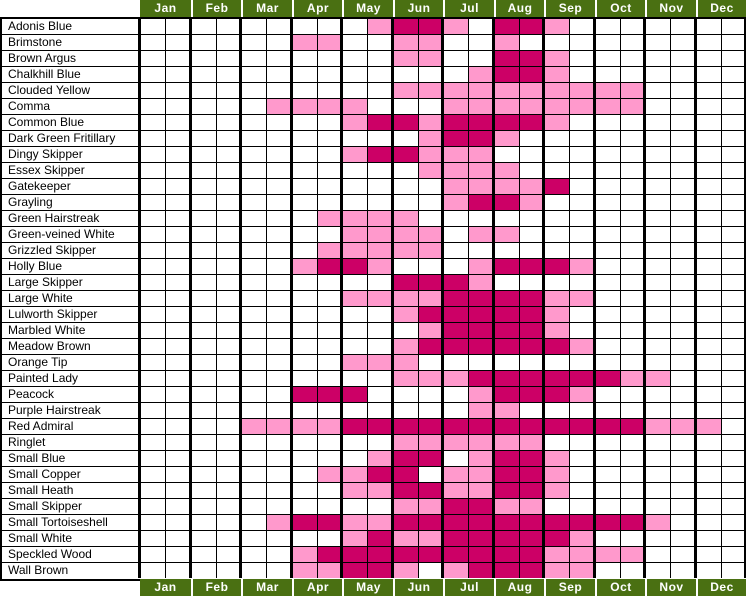 This screenshot has width=746, height=598. I want to click on species-name: Green-veined White, so click(71, 234).